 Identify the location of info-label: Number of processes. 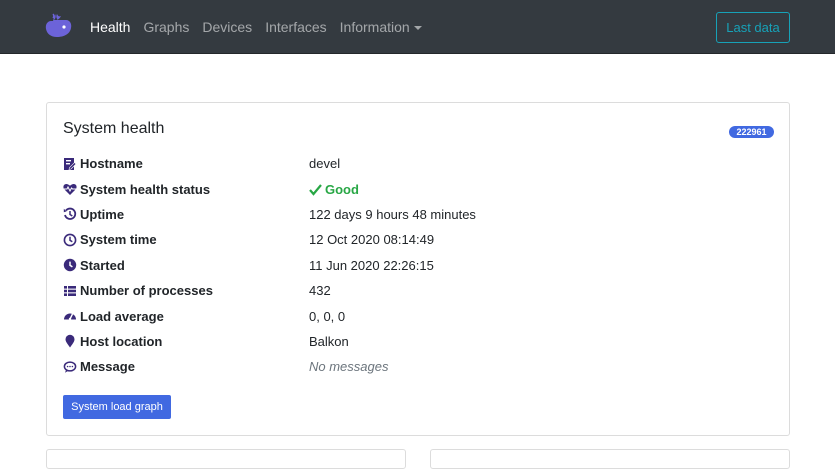
(146, 291).